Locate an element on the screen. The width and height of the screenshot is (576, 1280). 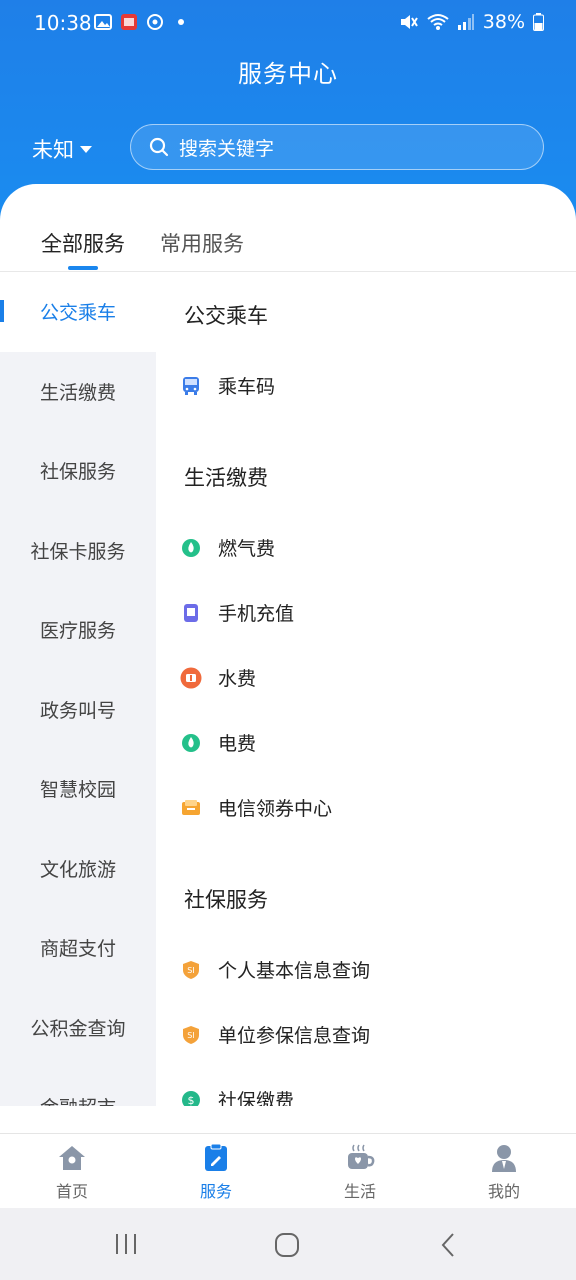
sync-icon is located at coordinates (155, 22).